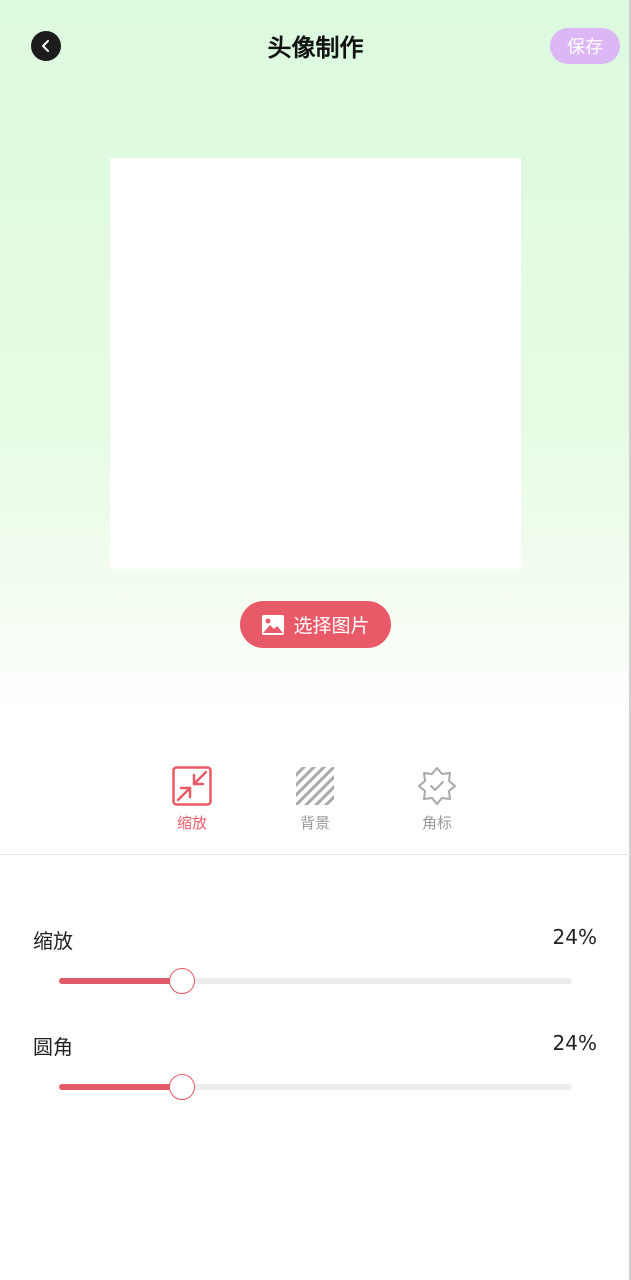 The image size is (631, 1280). Describe the element at coordinates (437, 786) in the screenshot. I see `badge-check-icon` at that location.